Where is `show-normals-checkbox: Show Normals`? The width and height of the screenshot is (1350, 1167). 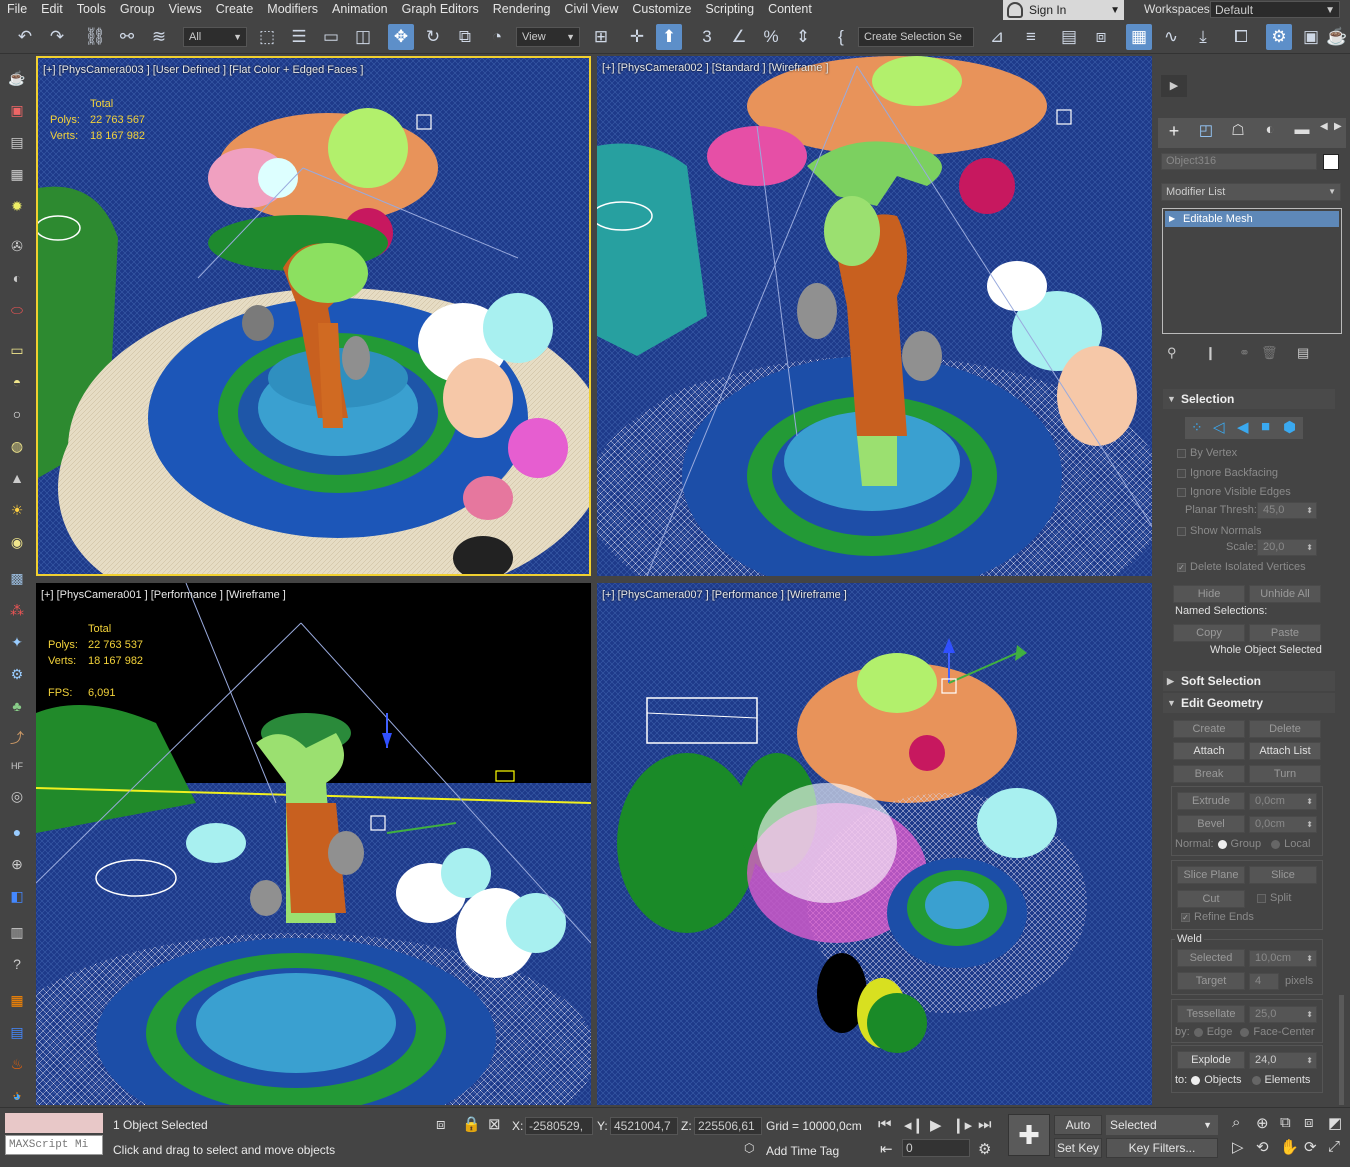
show-normals-checkbox: Show Normals is located at coordinates (1219, 531).